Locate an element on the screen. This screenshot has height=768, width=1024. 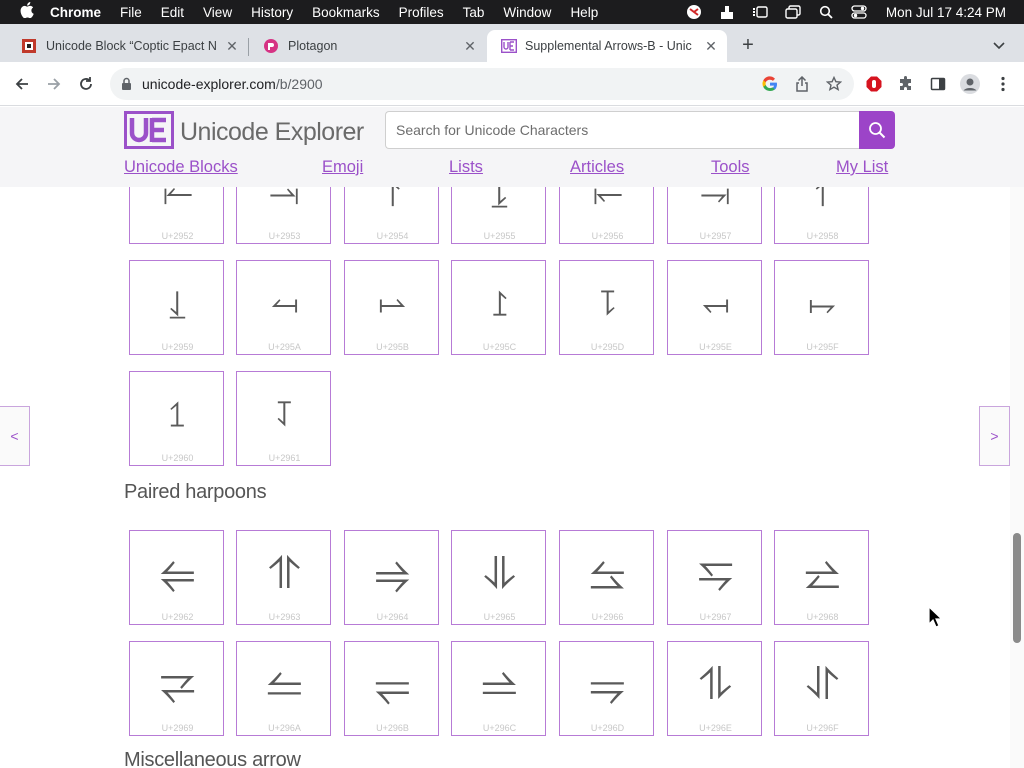
menu-history: History is located at coordinates (272, 12).